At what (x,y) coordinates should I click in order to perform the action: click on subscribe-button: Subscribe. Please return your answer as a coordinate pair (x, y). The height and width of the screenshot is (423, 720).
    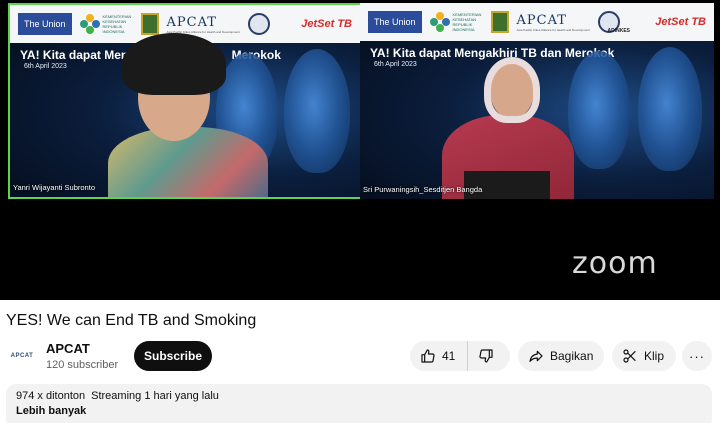
    Looking at the image, I should click on (173, 356).